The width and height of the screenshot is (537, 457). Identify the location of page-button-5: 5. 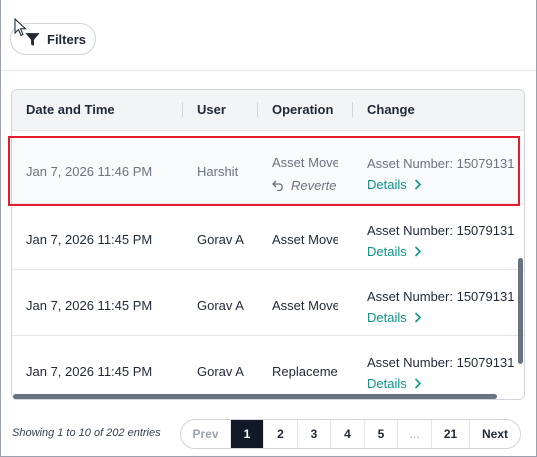
(381, 434).